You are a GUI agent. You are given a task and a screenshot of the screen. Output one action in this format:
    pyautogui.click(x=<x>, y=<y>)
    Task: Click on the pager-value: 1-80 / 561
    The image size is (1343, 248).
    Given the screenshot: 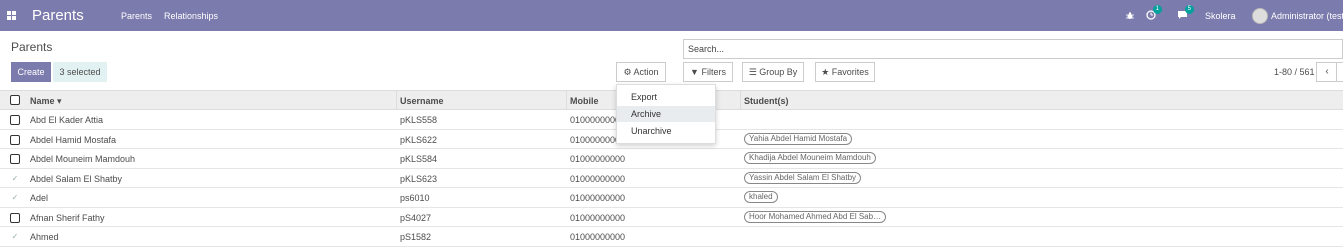 What is the action you would take?
    pyautogui.click(x=1294, y=72)
    